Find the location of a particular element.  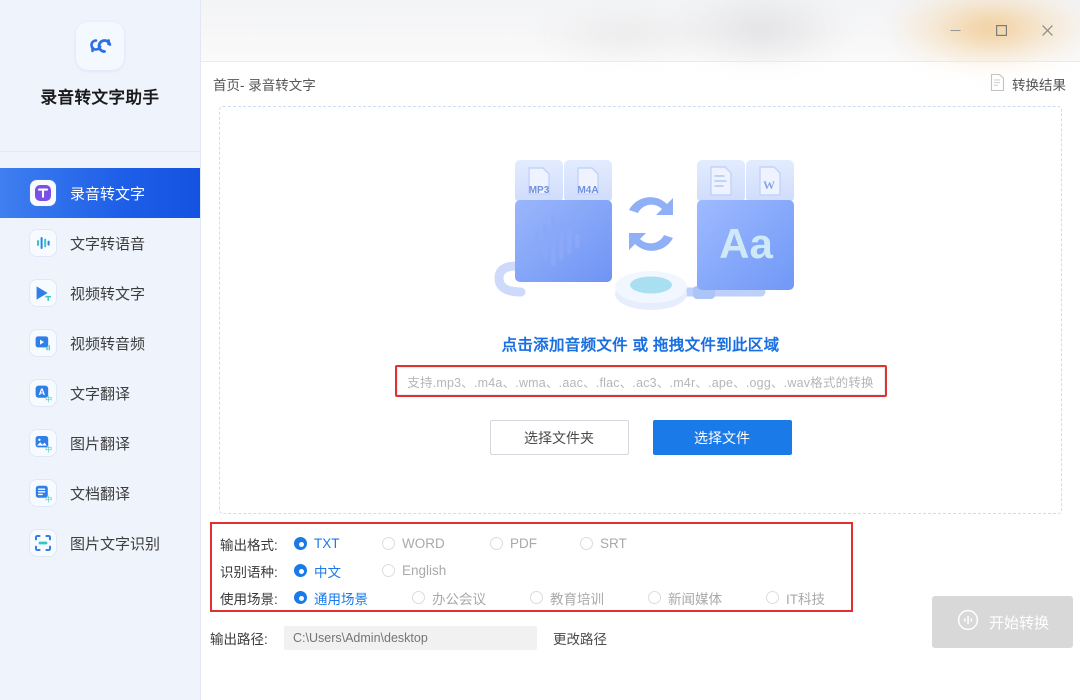

language-option-english: English is located at coordinates (414, 570).